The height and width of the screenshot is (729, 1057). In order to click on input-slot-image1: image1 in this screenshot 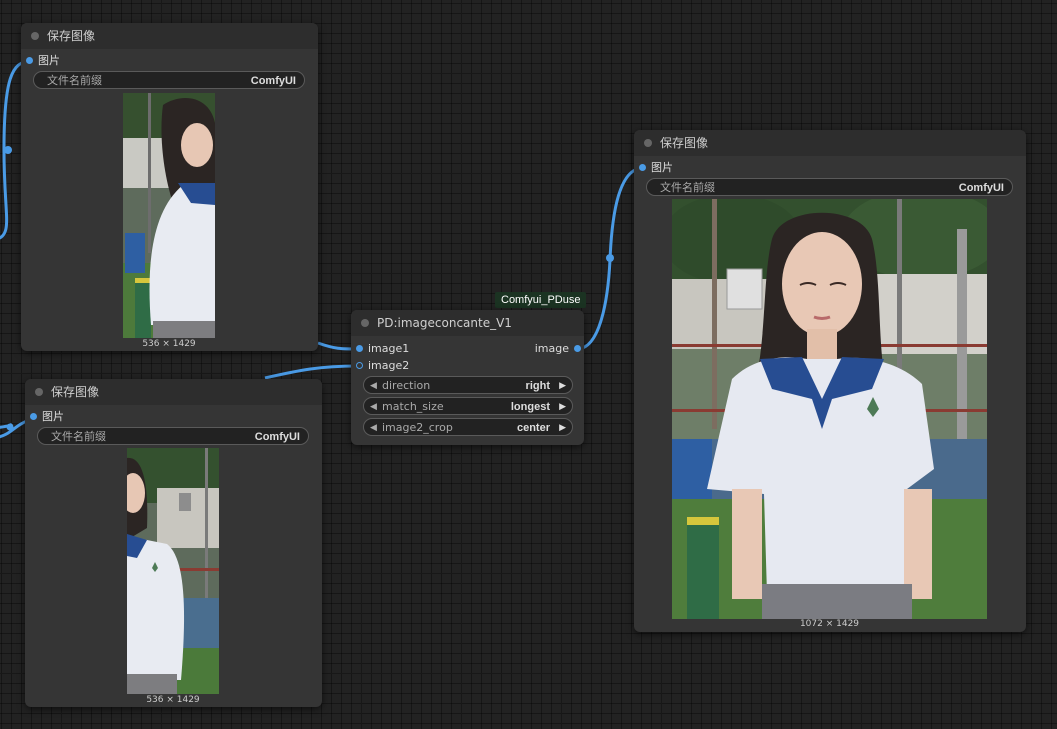, I will do `click(406, 349)`.